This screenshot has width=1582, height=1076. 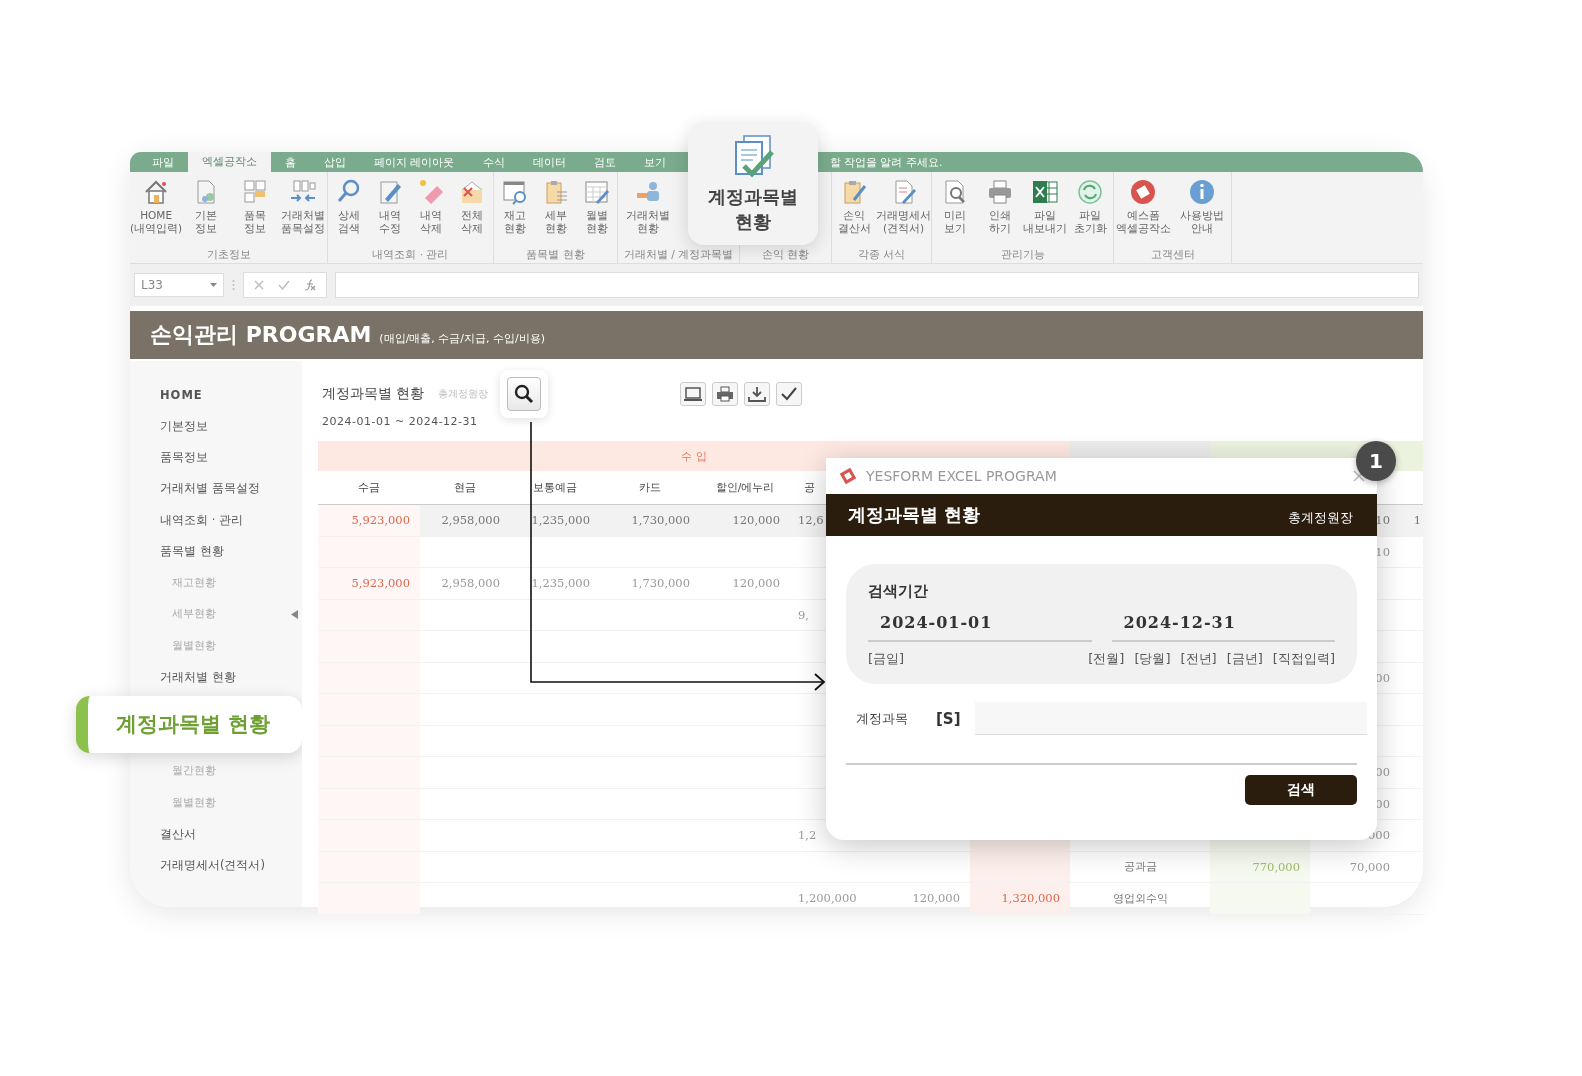 What do you see at coordinates (1355, 867) in the screenshot?
I see `table-cell: 70,000` at bounding box center [1355, 867].